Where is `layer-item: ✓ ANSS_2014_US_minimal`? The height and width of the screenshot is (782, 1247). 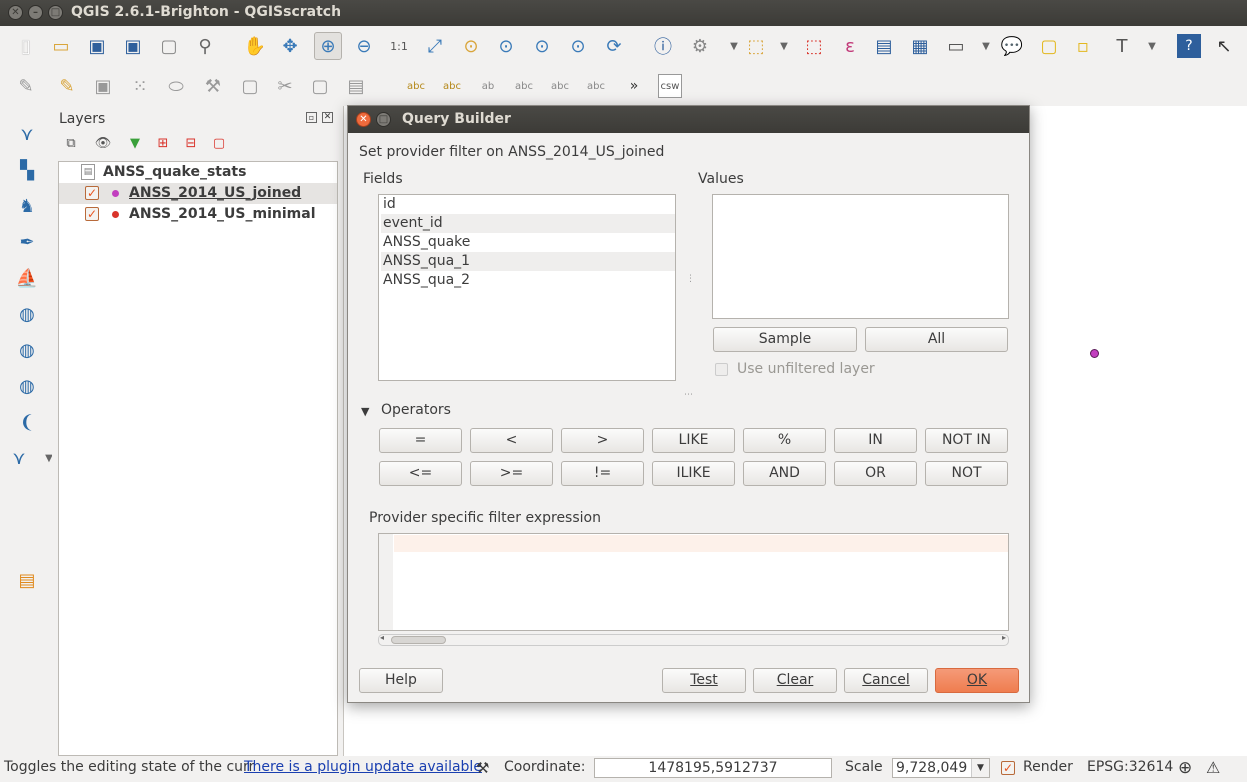
layer-item: ✓ ANSS_2014_US_minimal is located at coordinates (198, 214).